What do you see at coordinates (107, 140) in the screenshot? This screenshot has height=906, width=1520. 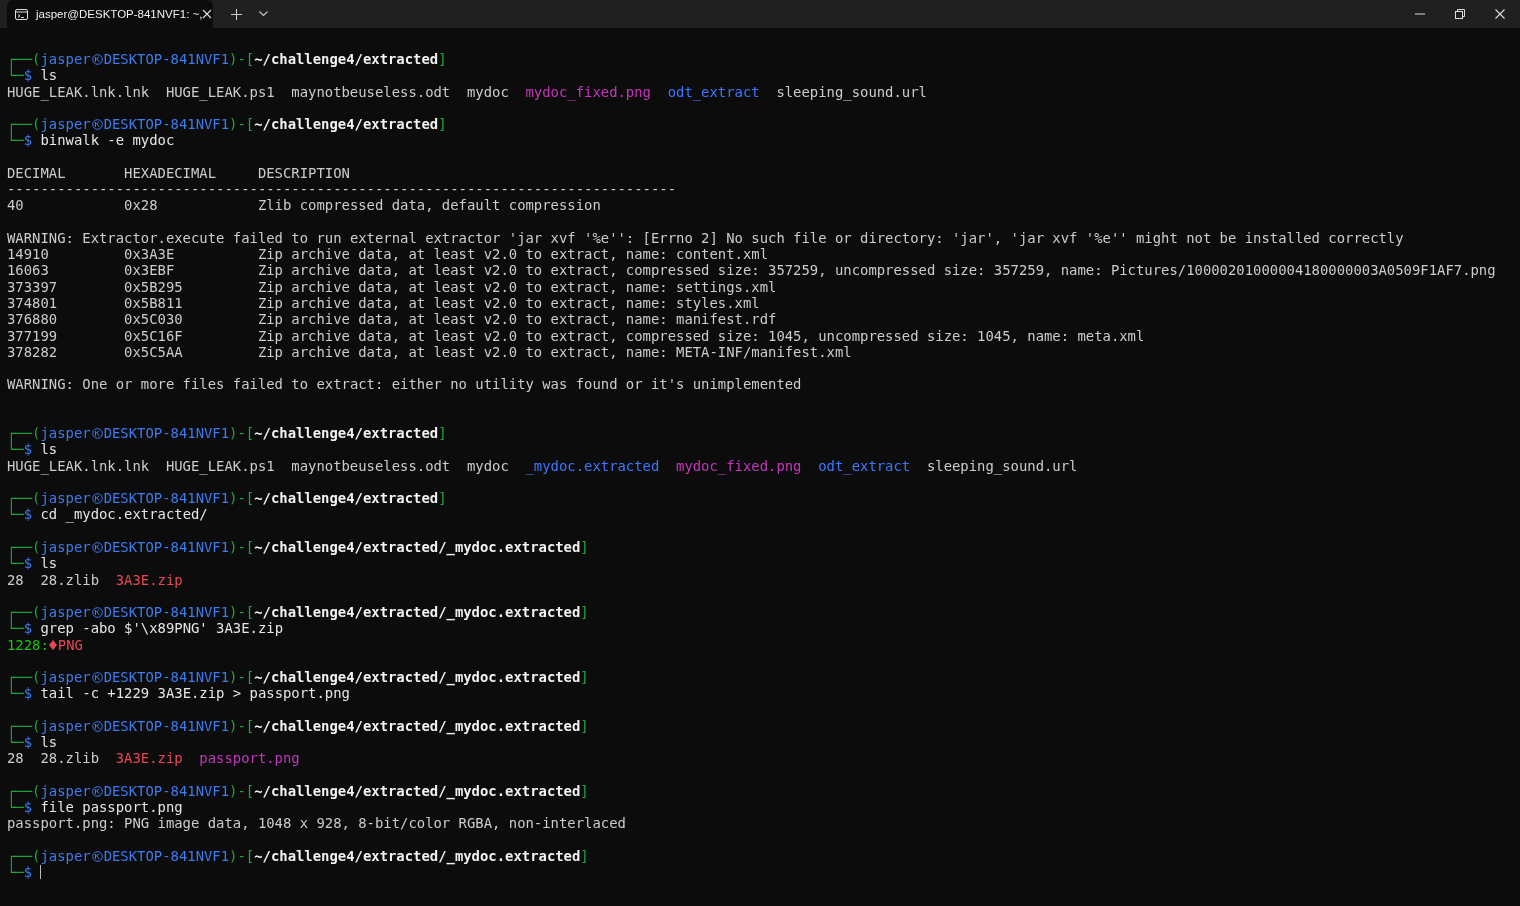 I see `command-text: binwalk -e mydoc` at bounding box center [107, 140].